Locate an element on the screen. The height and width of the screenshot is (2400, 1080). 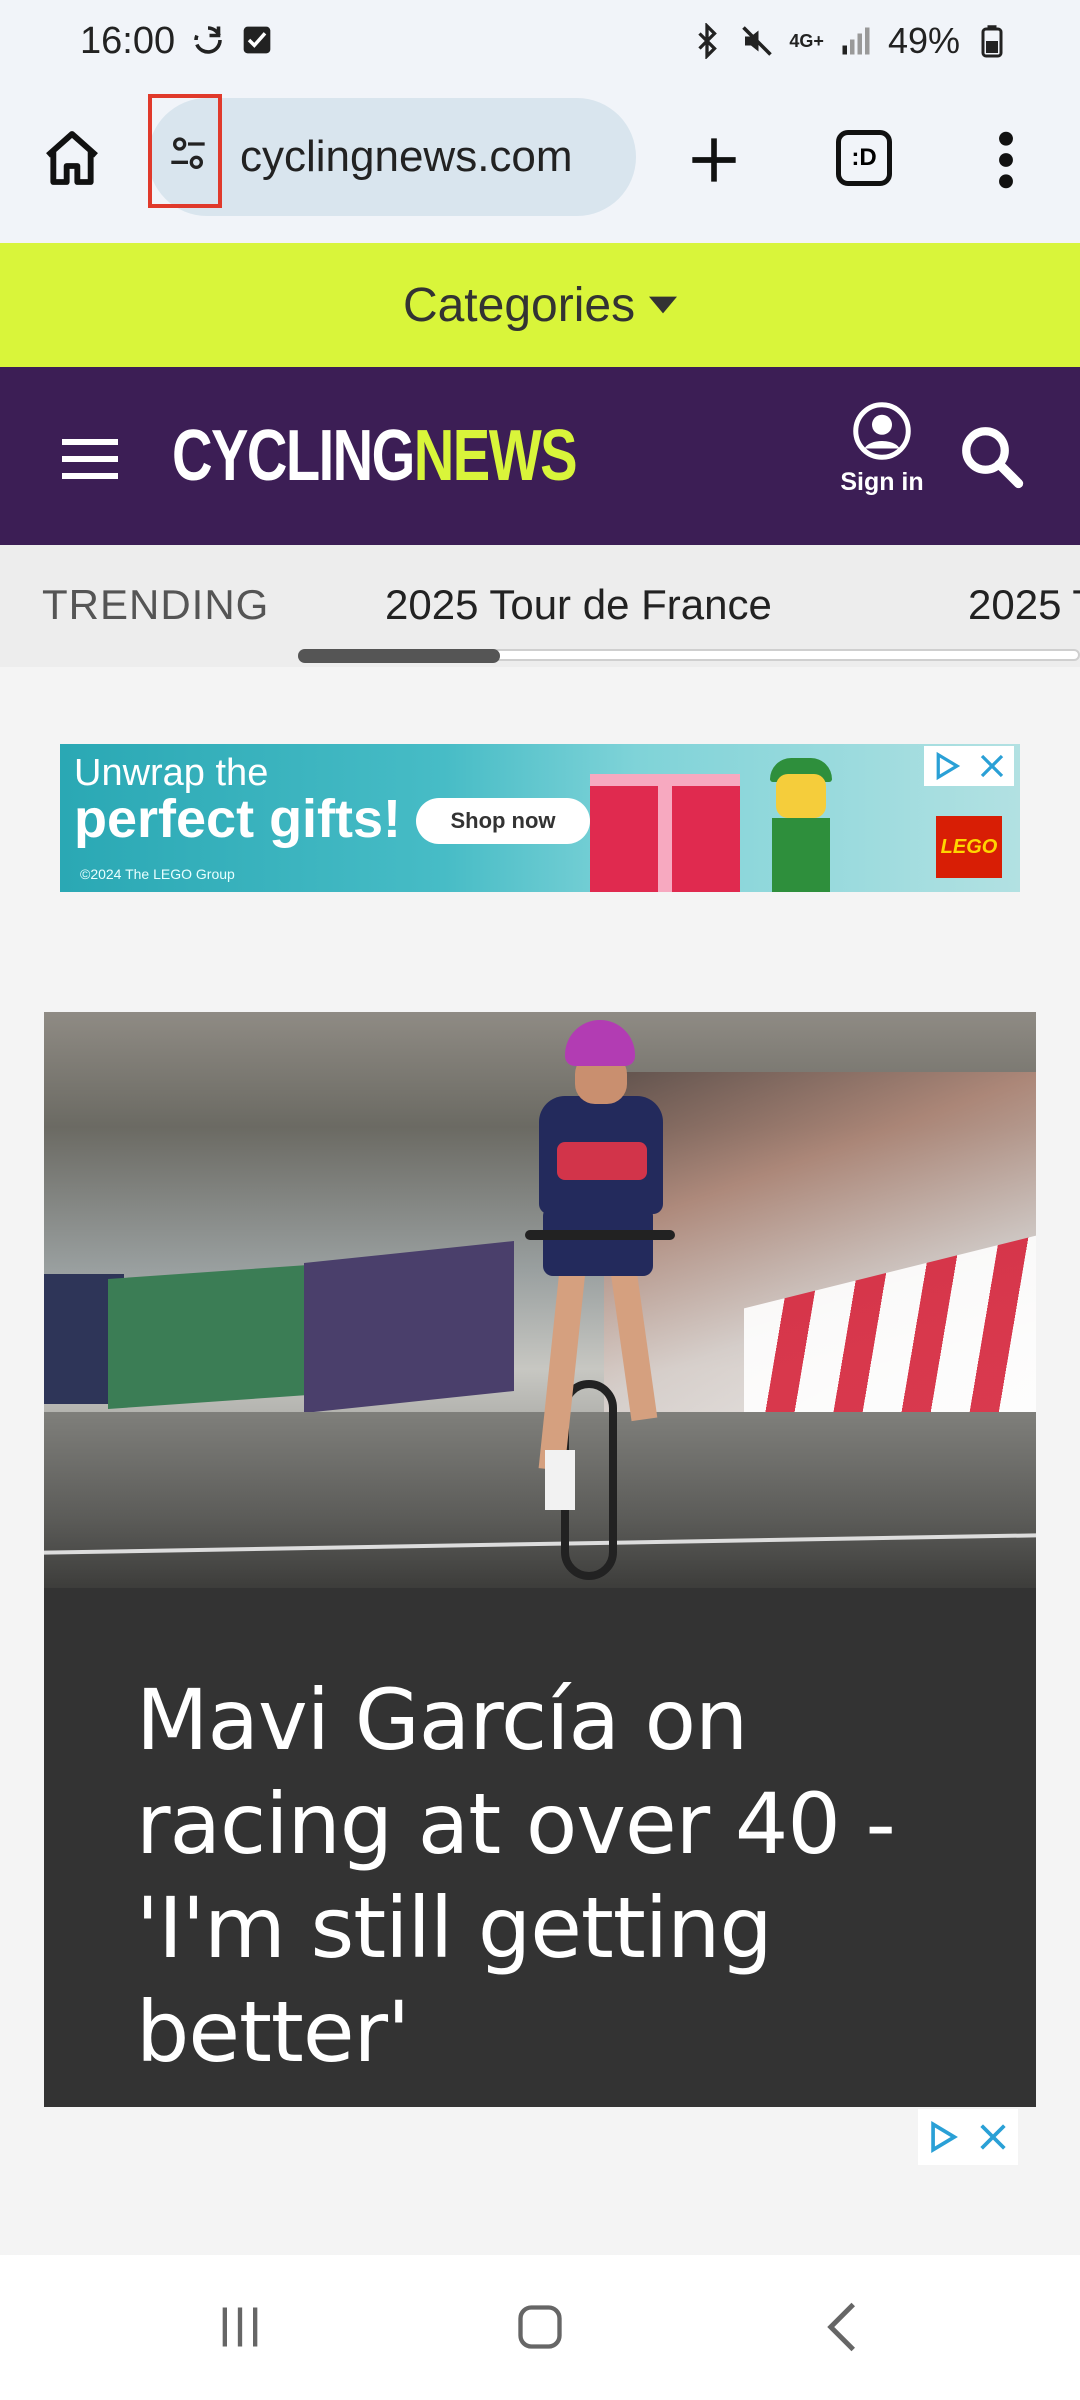
site-settings-button is located at coordinates (185, 151).